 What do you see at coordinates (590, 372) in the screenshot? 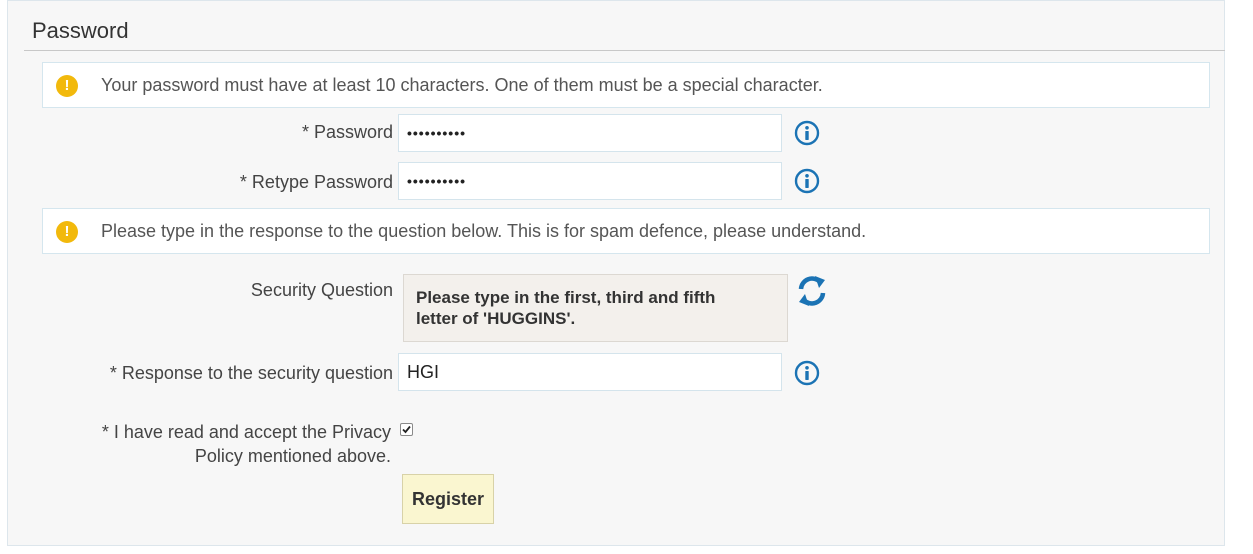
I see `response-input: HGI` at bounding box center [590, 372].